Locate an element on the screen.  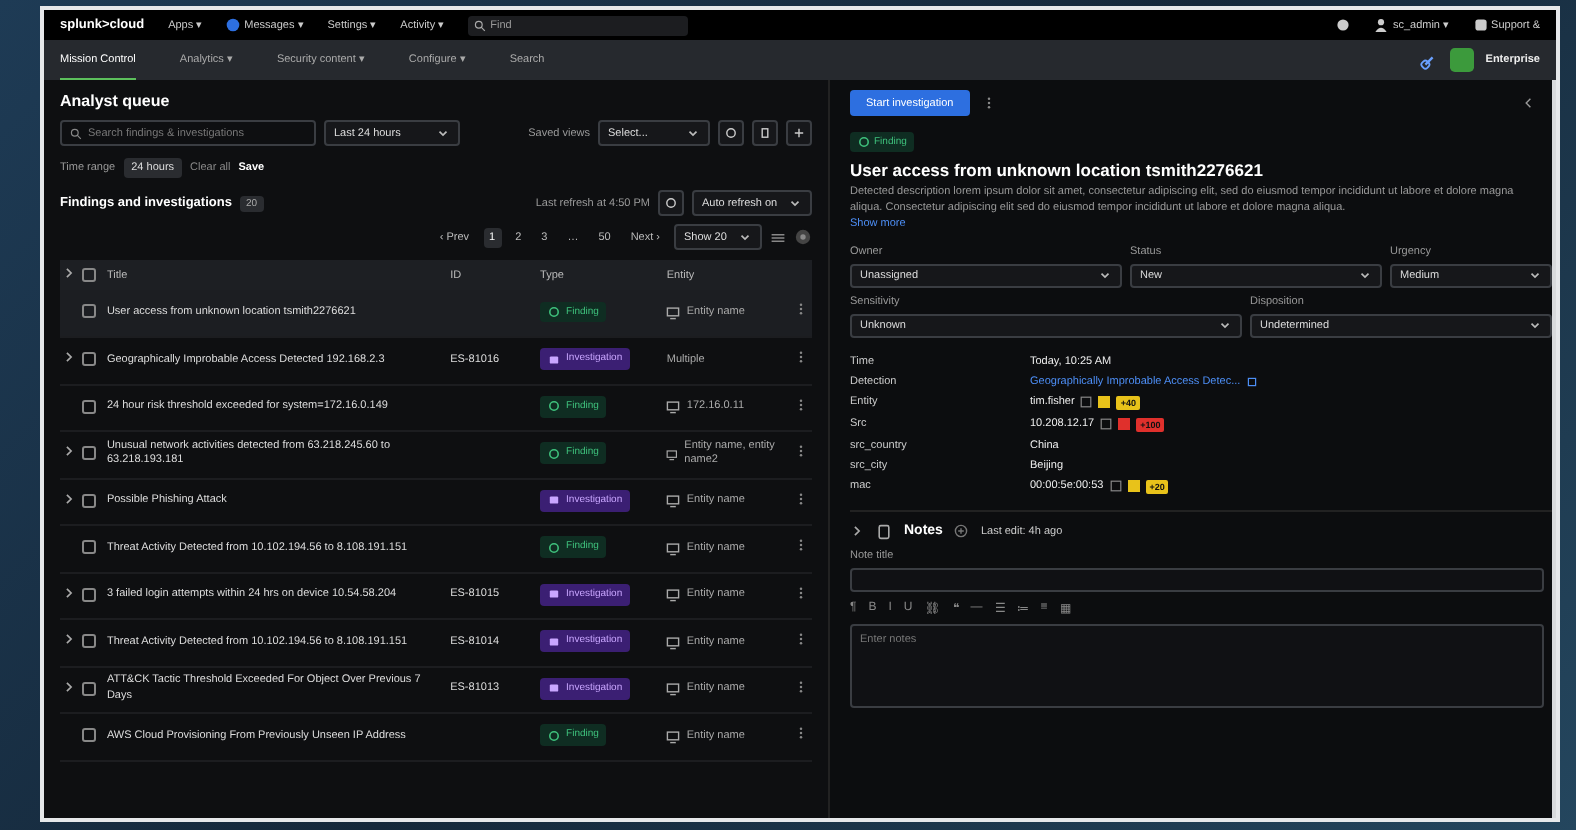
note-title-field is located at coordinates (1197, 579).